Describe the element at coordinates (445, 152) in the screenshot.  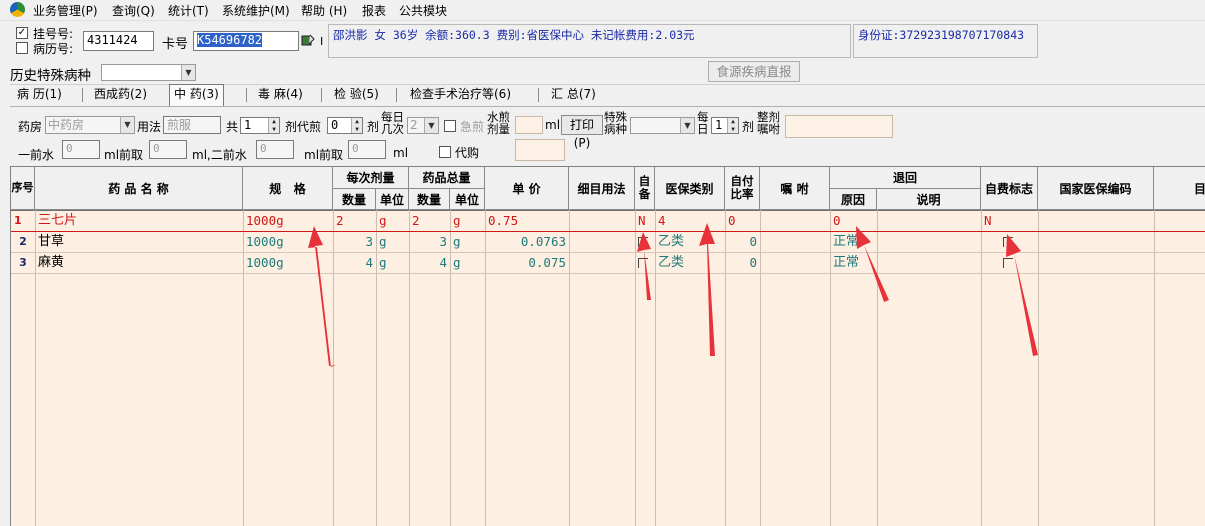
I see `proxy-checkbox` at that location.